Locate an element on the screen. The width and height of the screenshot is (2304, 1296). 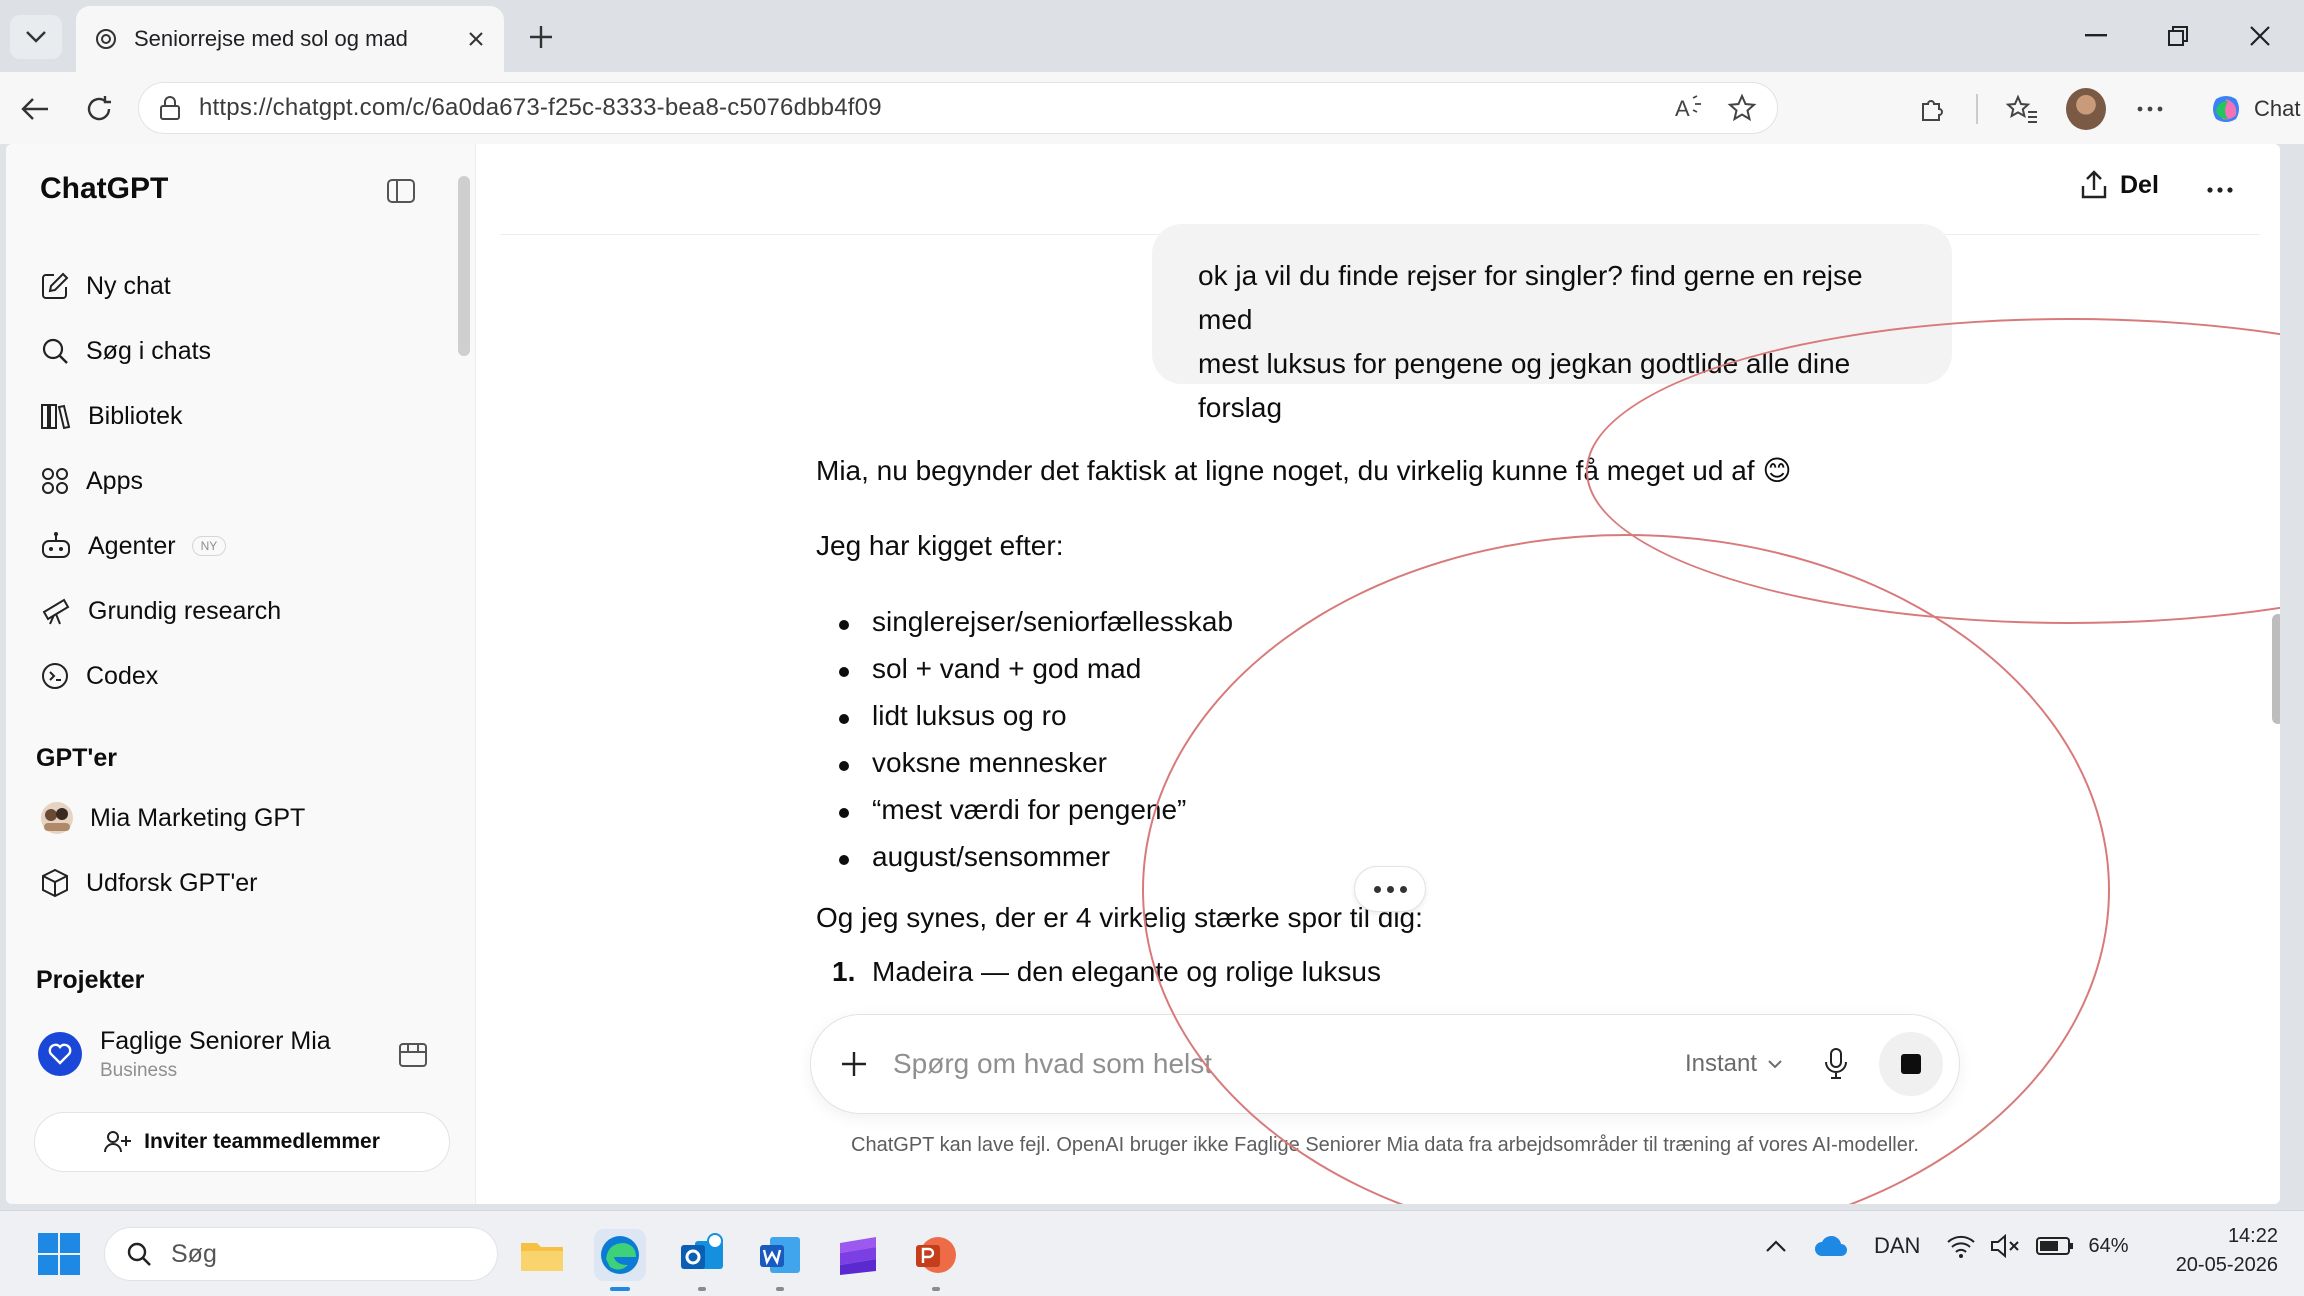
reload-button is located at coordinates (99, 109).